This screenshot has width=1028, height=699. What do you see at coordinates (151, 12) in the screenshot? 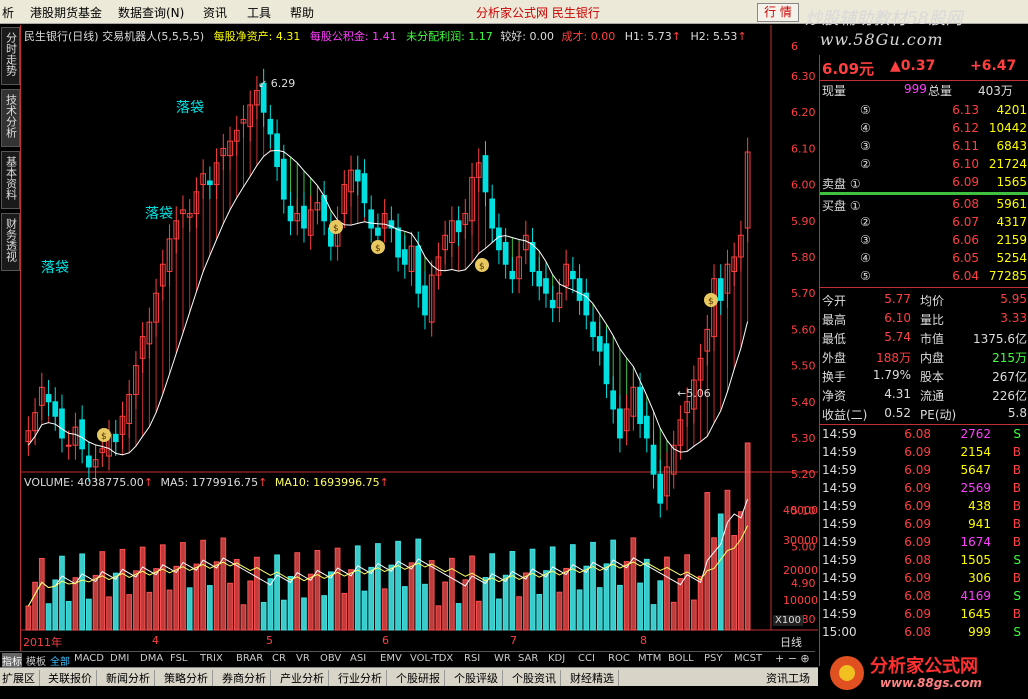
I see `menu-item-data-query: 数据查询(N)` at bounding box center [151, 12].